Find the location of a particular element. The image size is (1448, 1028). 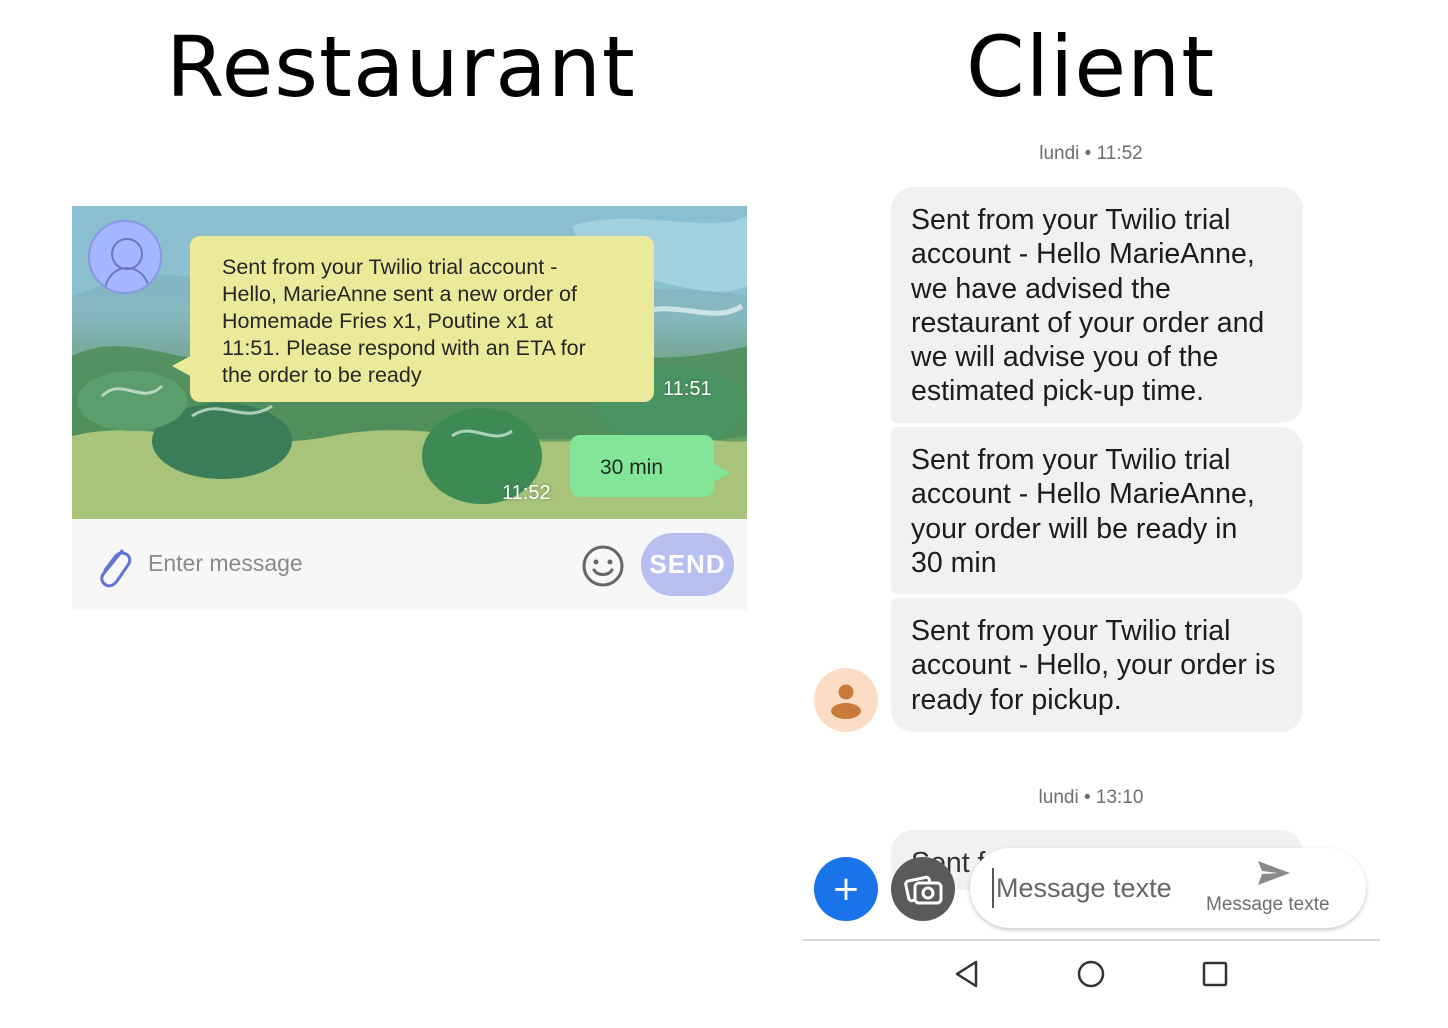

client-compose-bar: + Message texte is located at coordinates (1091, 892).